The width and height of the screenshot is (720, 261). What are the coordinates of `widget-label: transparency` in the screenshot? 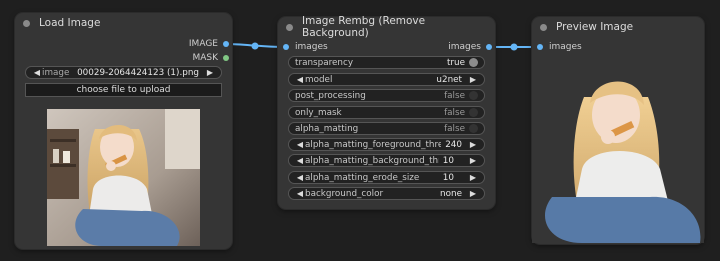 It's located at (324, 62).